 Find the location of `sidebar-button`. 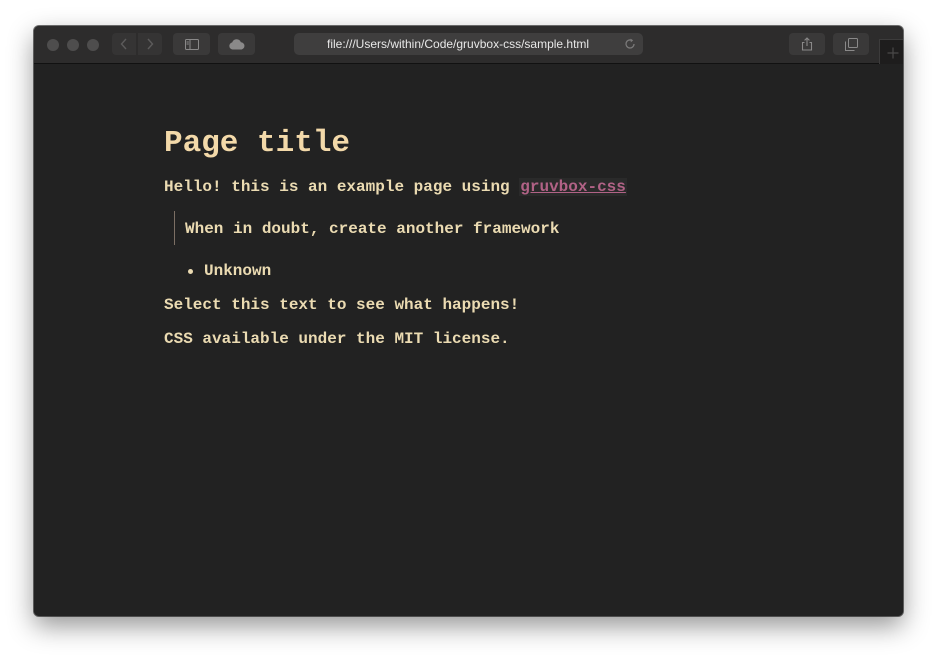

sidebar-button is located at coordinates (191, 44).